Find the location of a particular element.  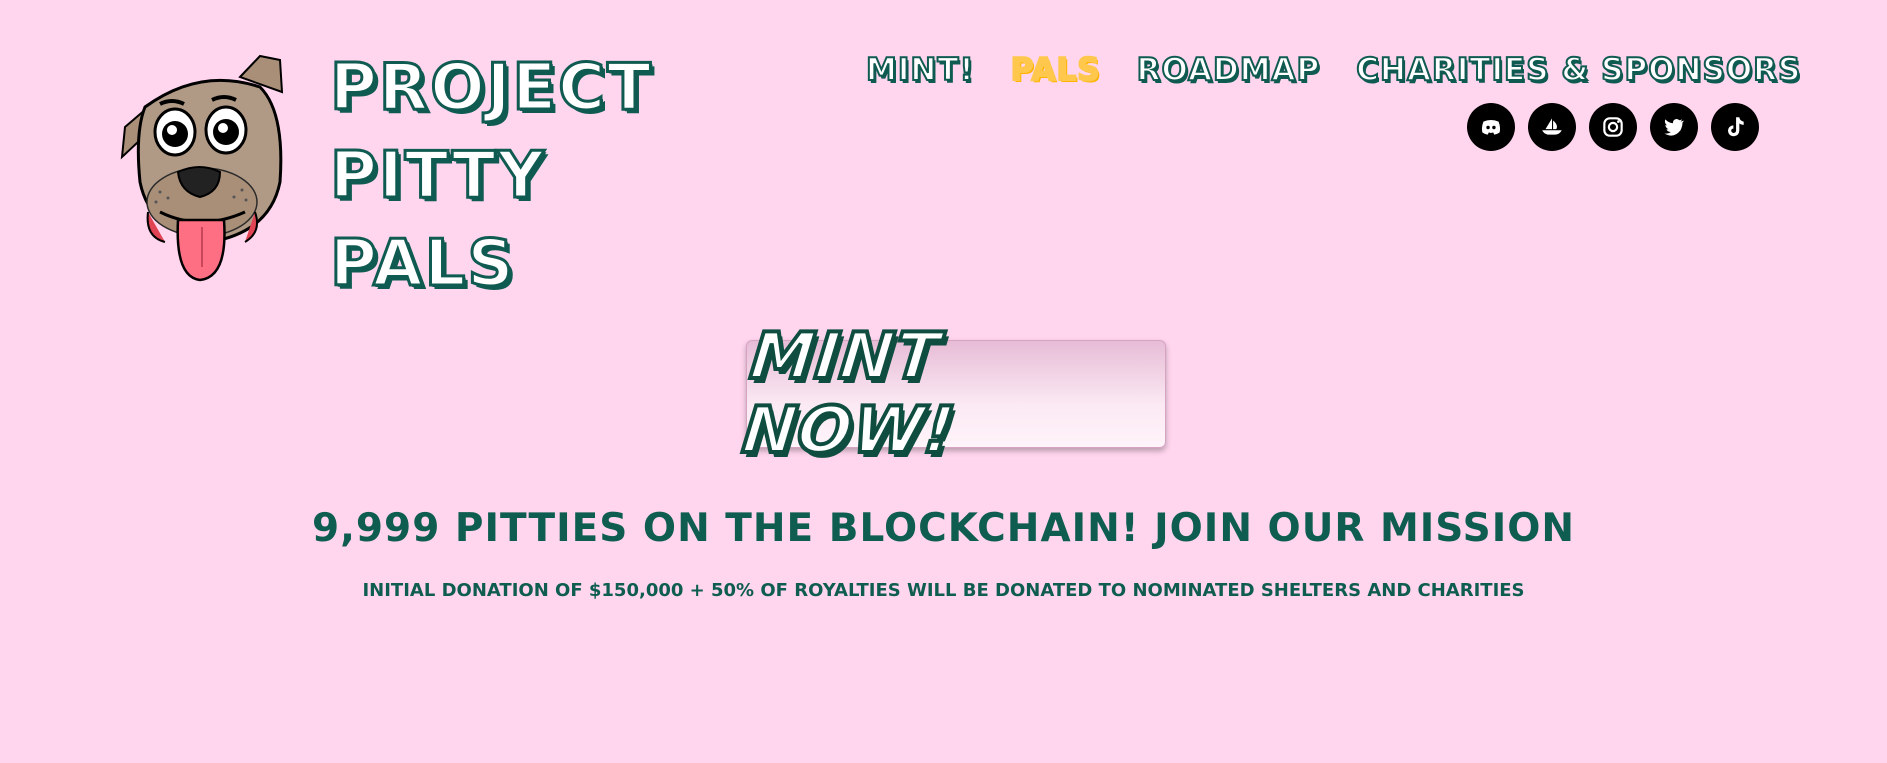

site-title: PROJECT PITTY PALS is located at coordinates (491, 176).